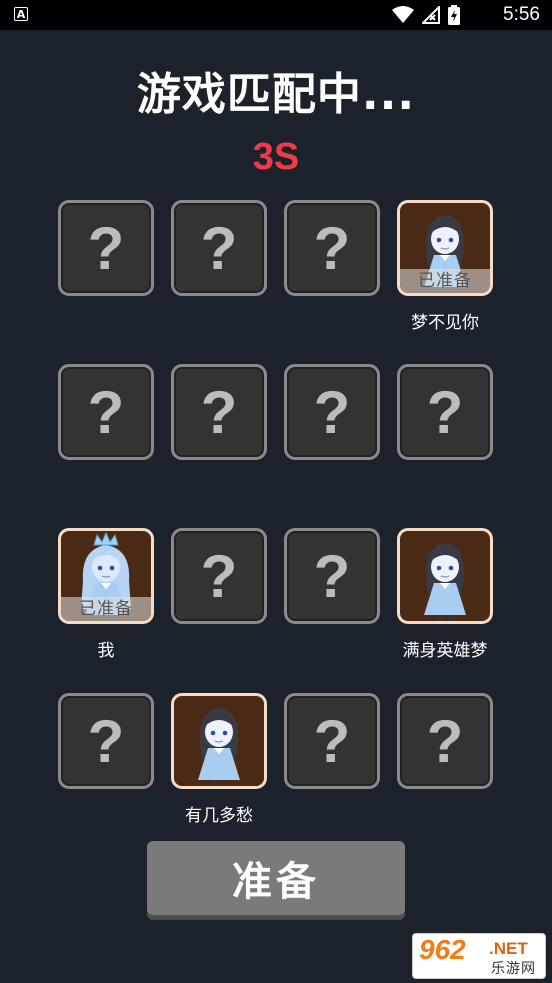  Describe the element at coordinates (276, 878) in the screenshot. I see `ready-button: 准备` at that location.